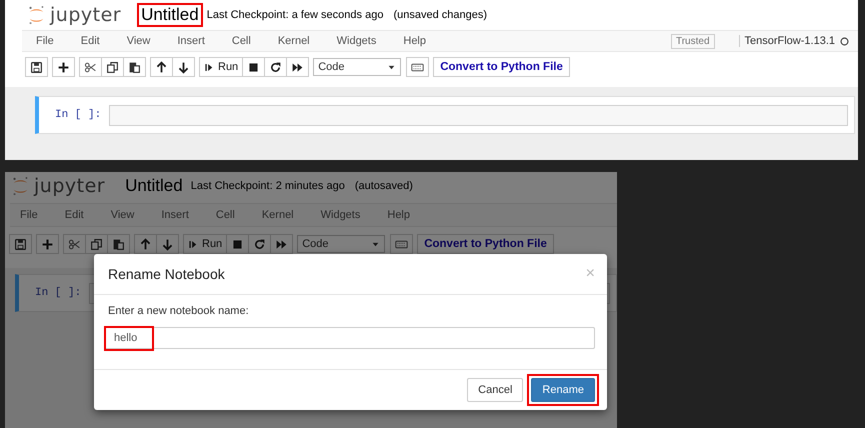 Image resolution: width=865 pixels, height=428 pixels. What do you see at coordinates (414, 41) in the screenshot?
I see `menu-item: Help` at bounding box center [414, 41].